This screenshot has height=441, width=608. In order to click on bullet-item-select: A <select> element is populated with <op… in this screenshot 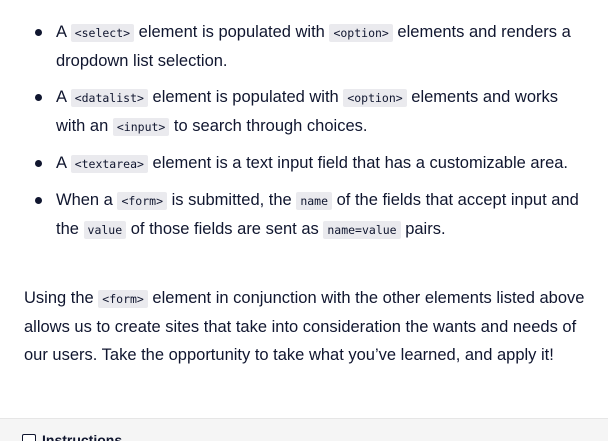, I will do `click(304, 46)`.